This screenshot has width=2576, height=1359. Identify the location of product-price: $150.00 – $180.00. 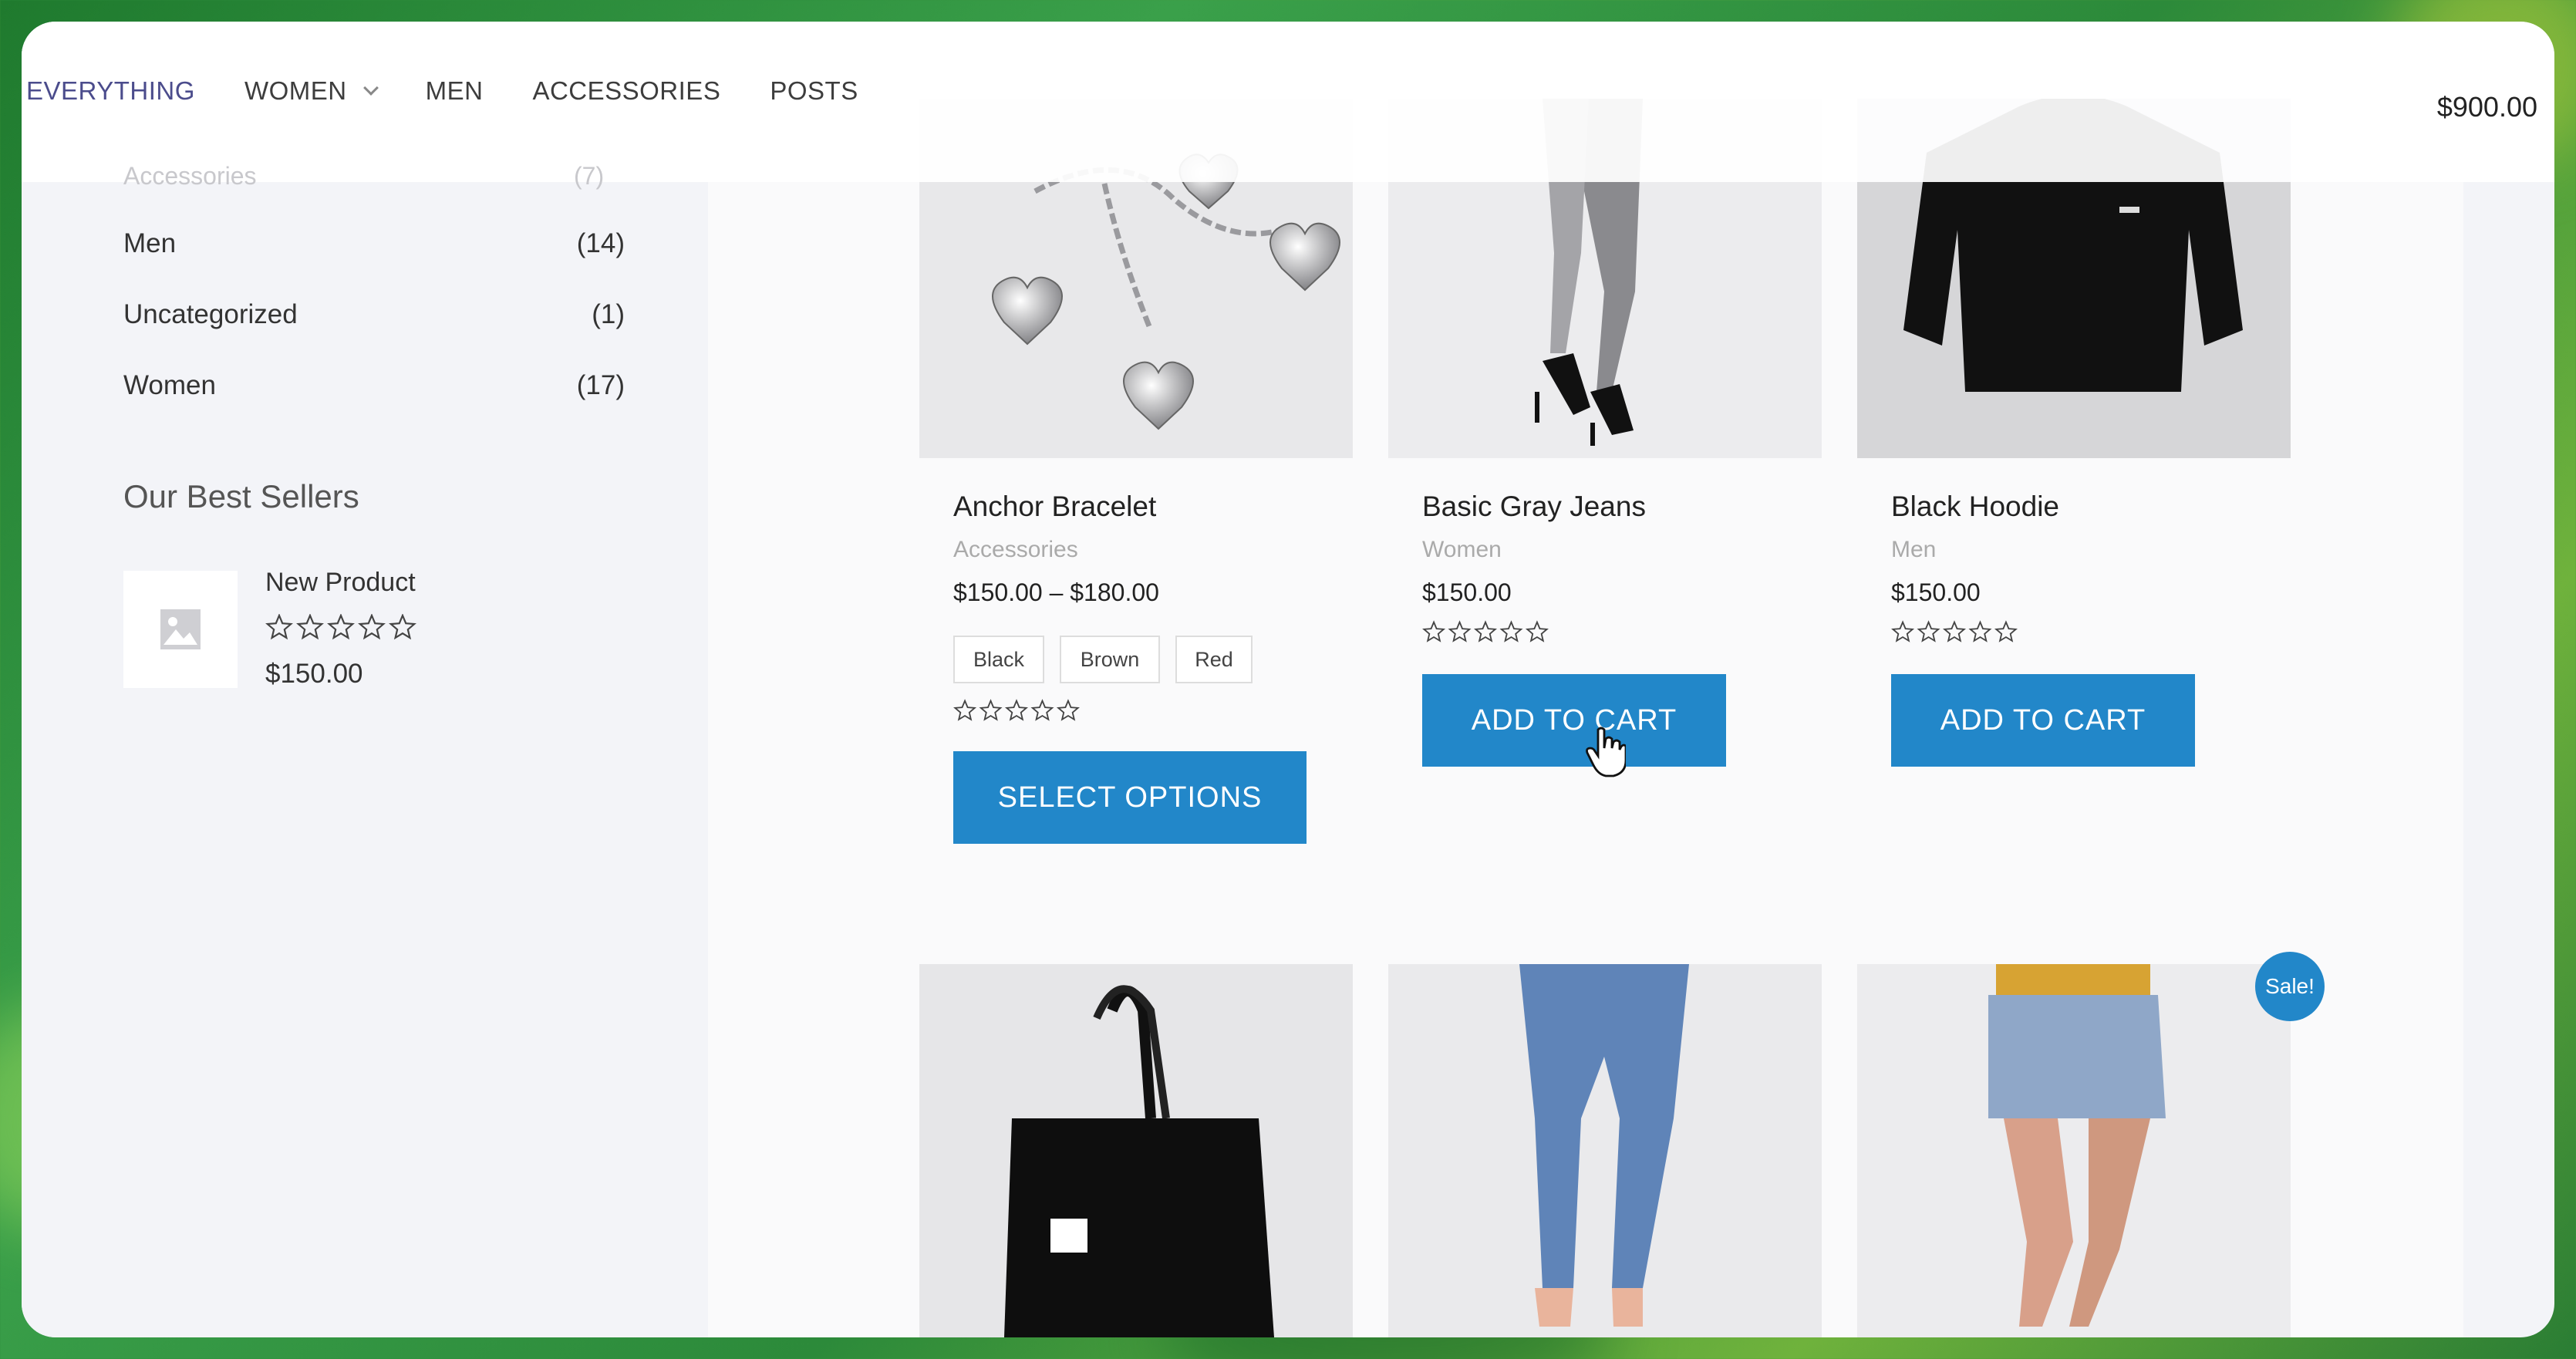
(1056, 592).